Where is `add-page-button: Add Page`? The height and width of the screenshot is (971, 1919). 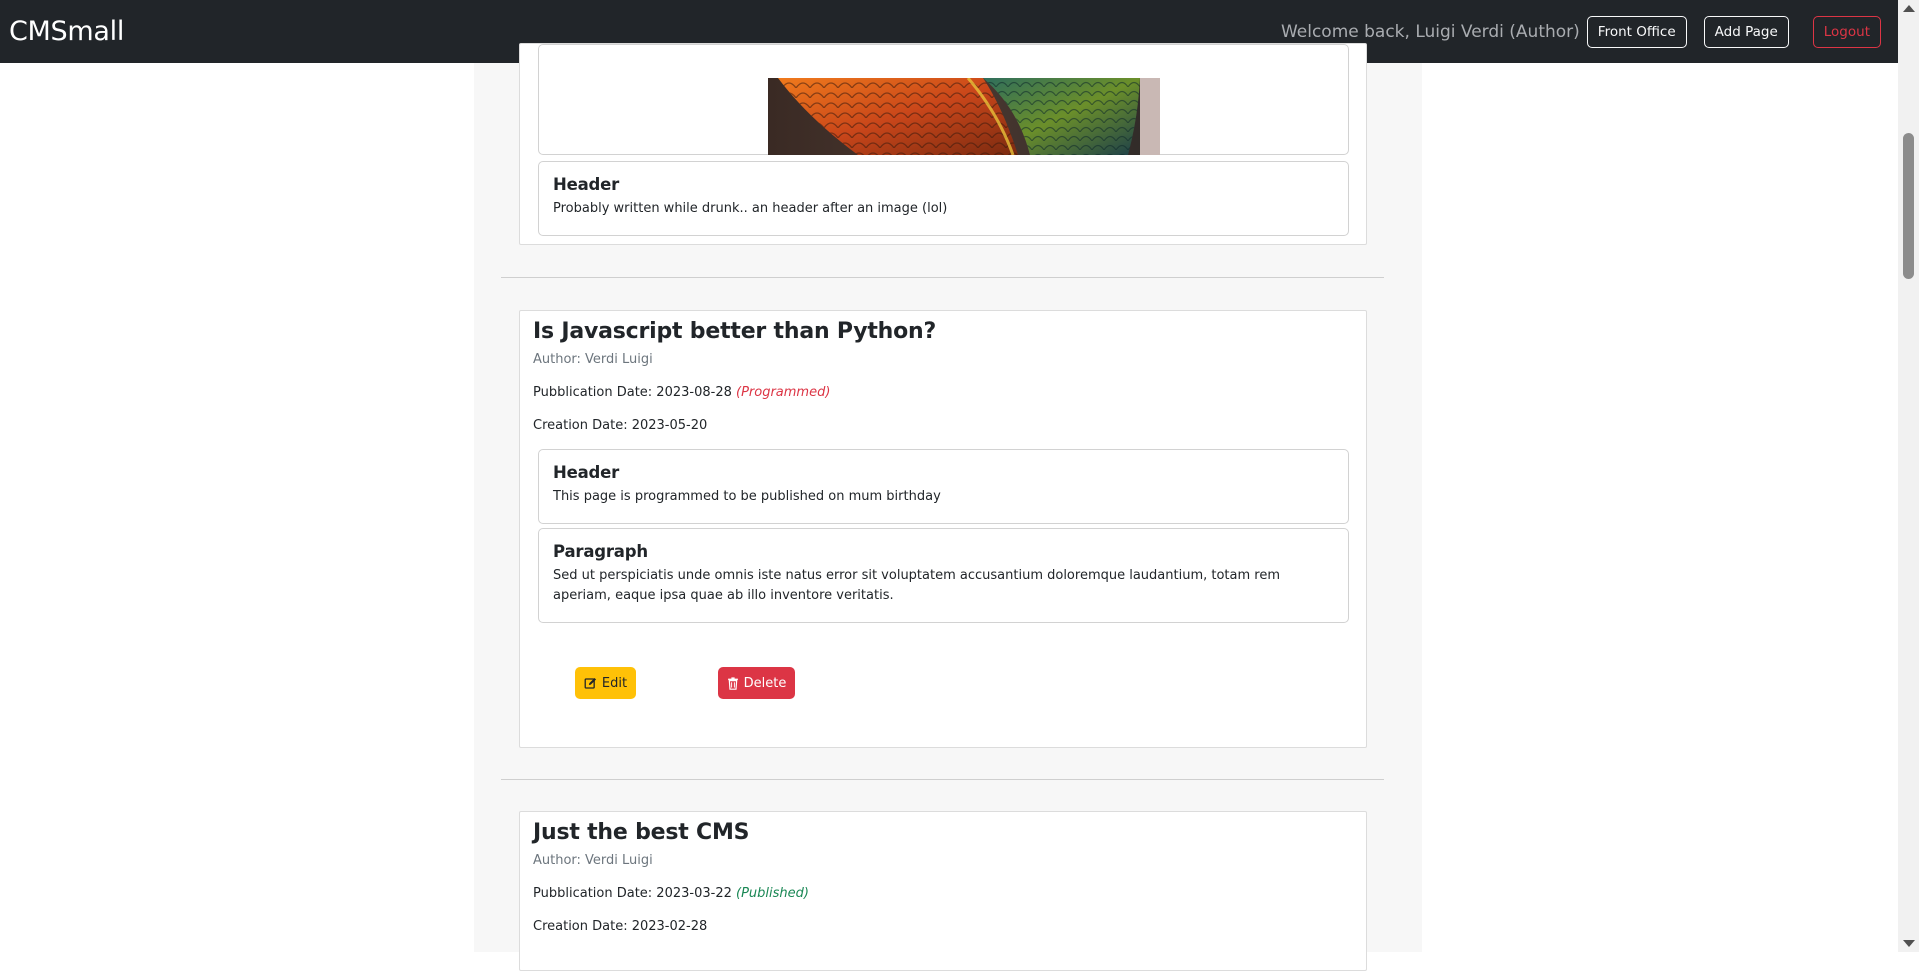 add-page-button: Add Page is located at coordinates (1746, 31).